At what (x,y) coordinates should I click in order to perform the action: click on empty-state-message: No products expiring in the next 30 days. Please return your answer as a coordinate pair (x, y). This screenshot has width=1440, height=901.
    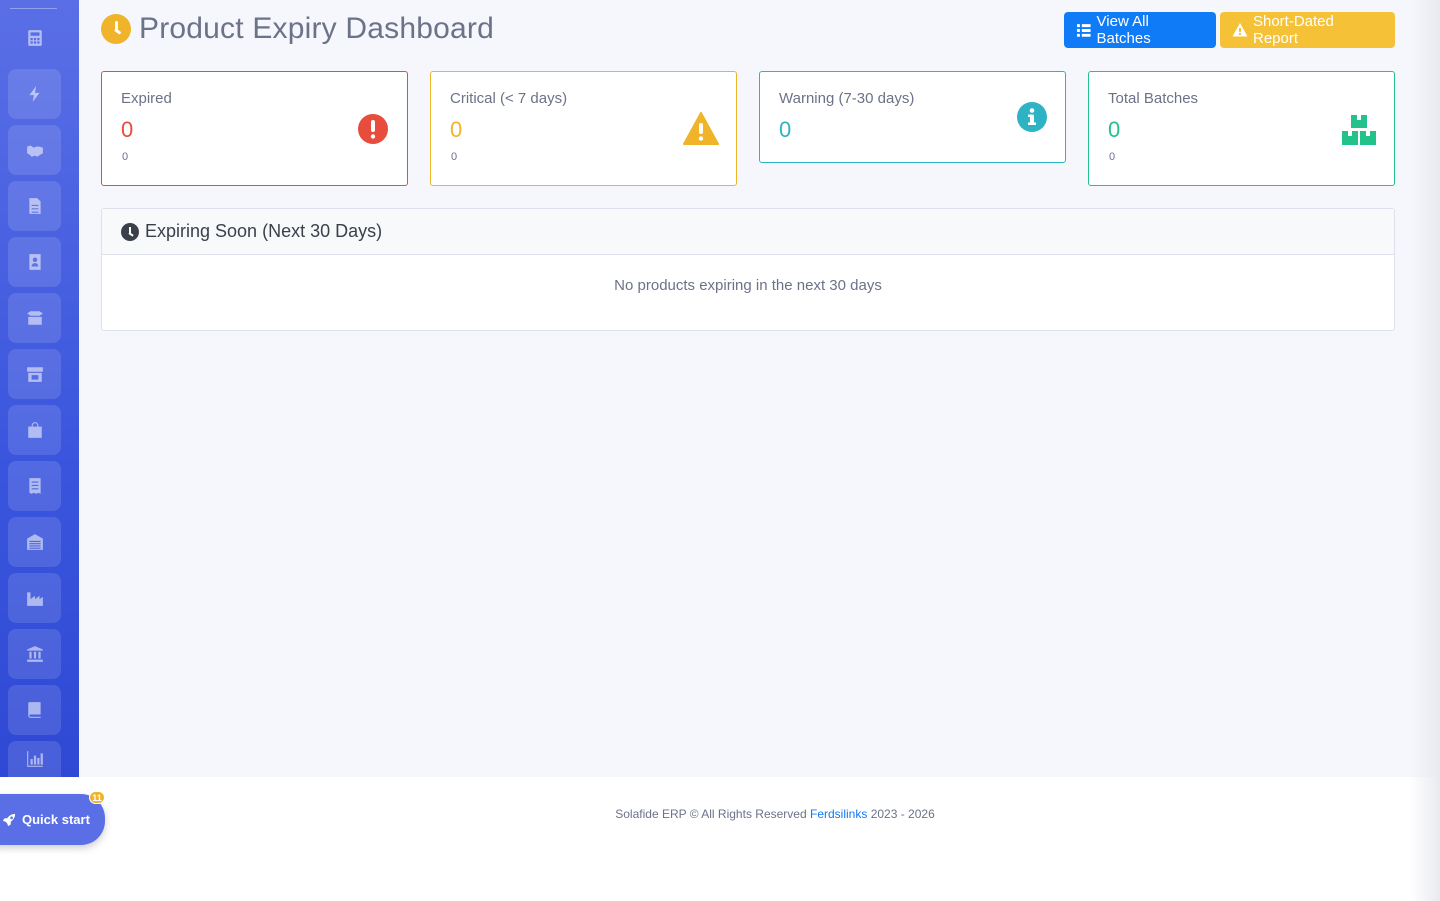
    Looking at the image, I should click on (748, 285).